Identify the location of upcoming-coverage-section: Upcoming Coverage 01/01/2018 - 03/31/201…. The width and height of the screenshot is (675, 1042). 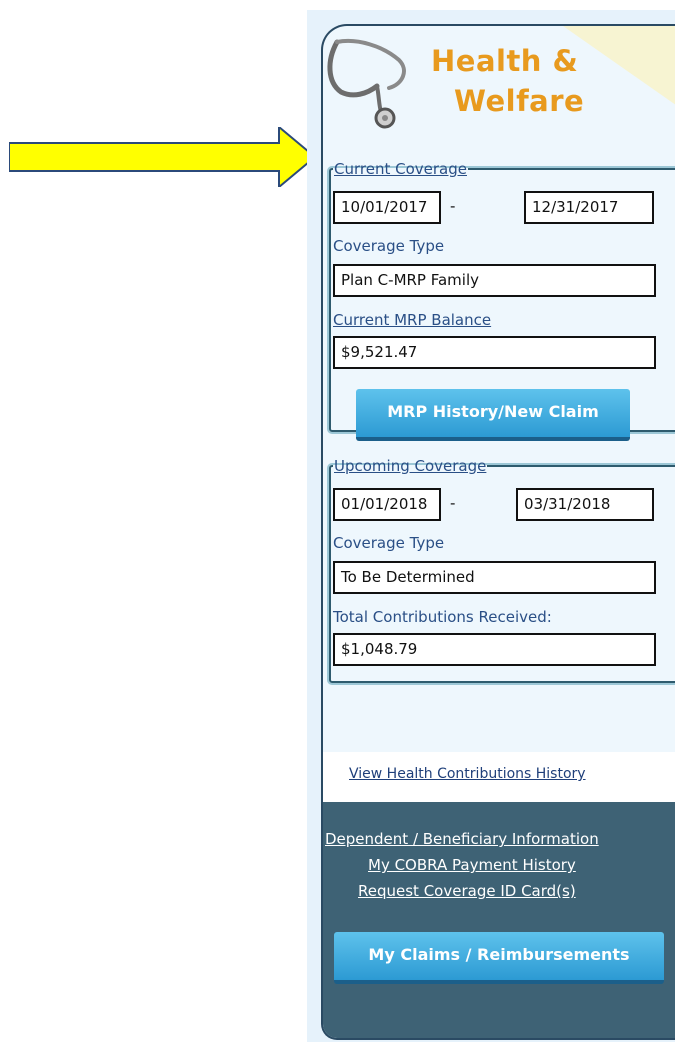
(502, 570).